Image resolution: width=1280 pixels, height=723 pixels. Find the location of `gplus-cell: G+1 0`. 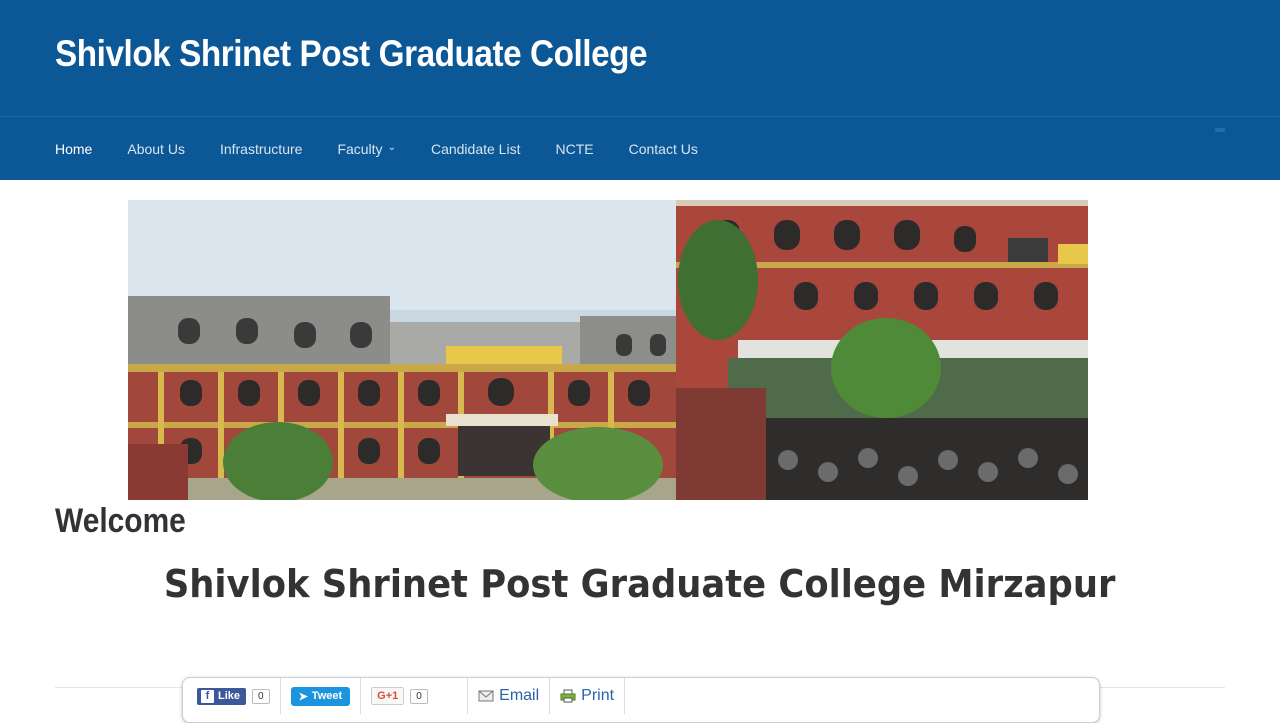

gplus-cell: G+1 0 is located at coordinates (415, 696).